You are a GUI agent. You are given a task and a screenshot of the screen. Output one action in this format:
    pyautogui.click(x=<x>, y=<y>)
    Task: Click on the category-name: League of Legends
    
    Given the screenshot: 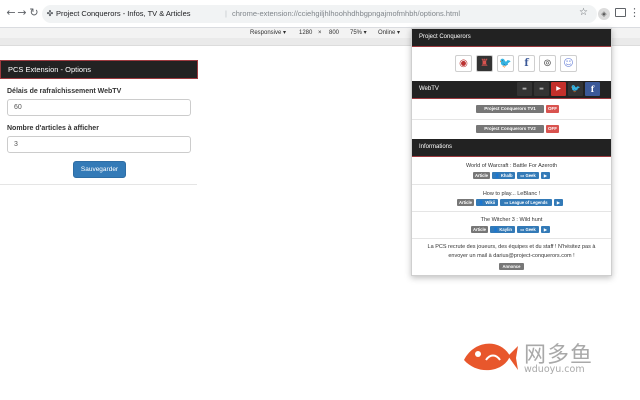 What is the action you would take?
    pyautogui.click(x=528, y=202)
    